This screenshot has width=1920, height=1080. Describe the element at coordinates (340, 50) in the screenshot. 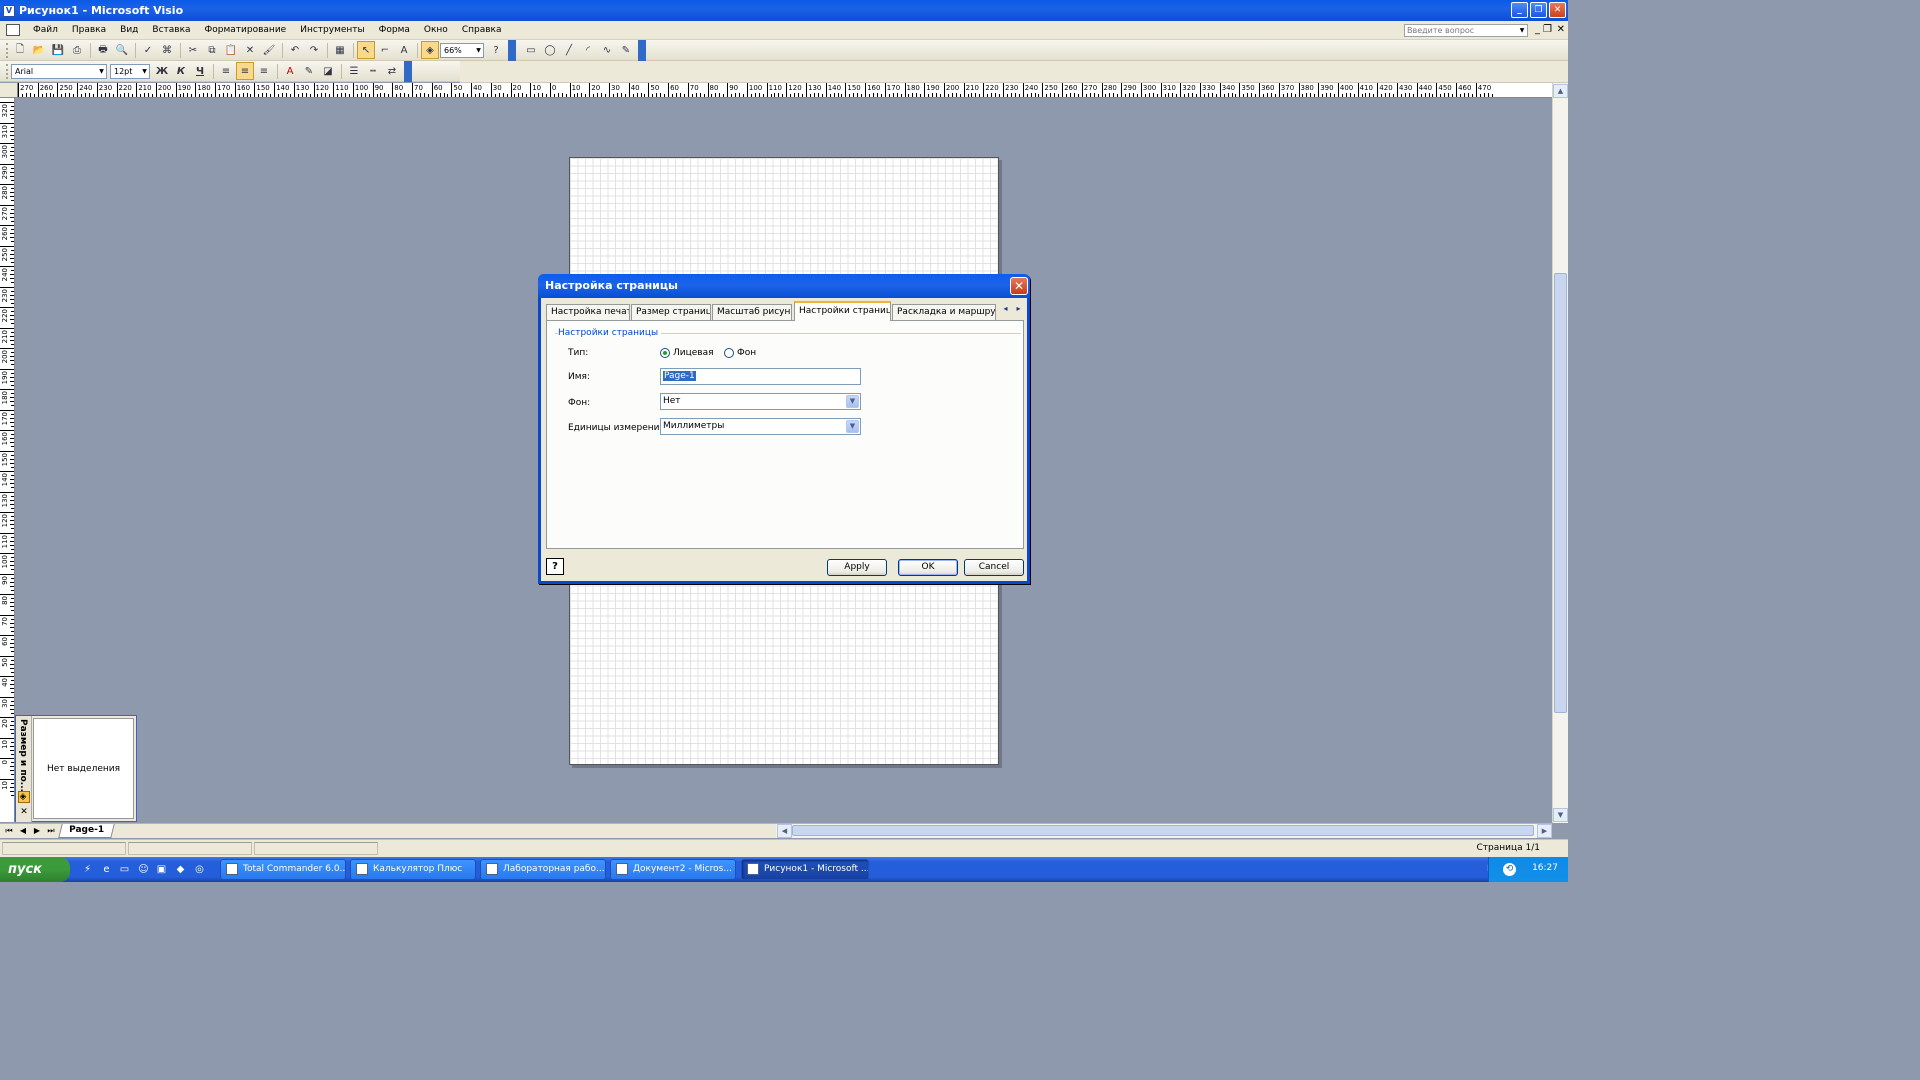

I see `shapes-icon: ▦` at that location.